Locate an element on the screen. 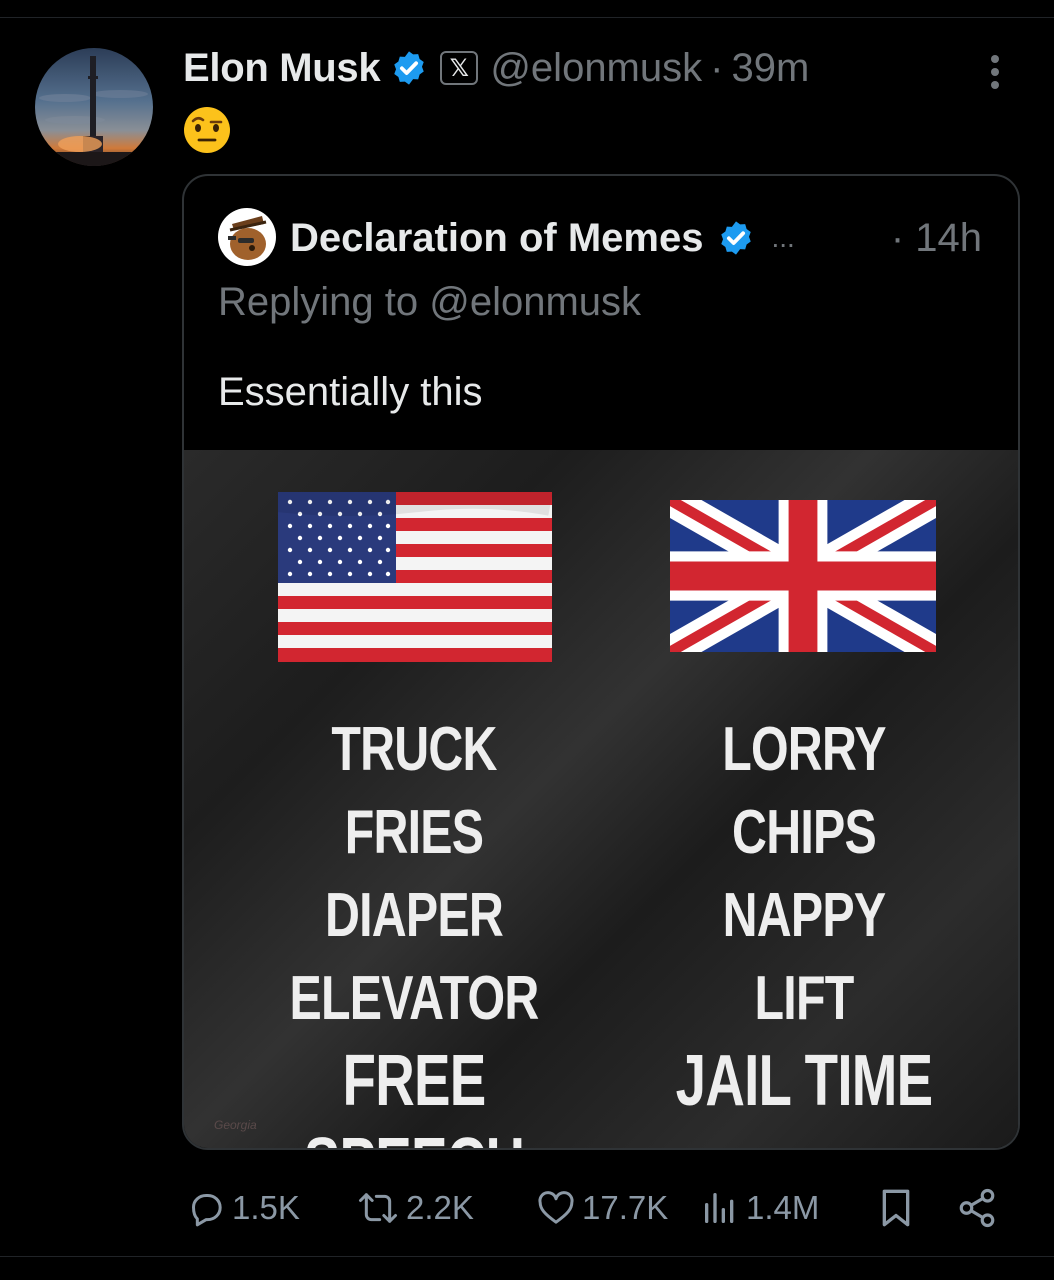  x-affiliation-icon: 𝕏 is located at coordinates (459, 68).